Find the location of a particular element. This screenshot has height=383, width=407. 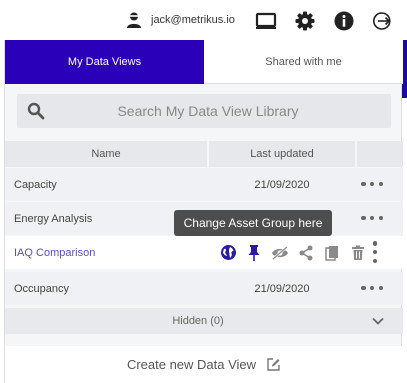

user-email: jack@metrikus.io is located at coordinates (193, 20).